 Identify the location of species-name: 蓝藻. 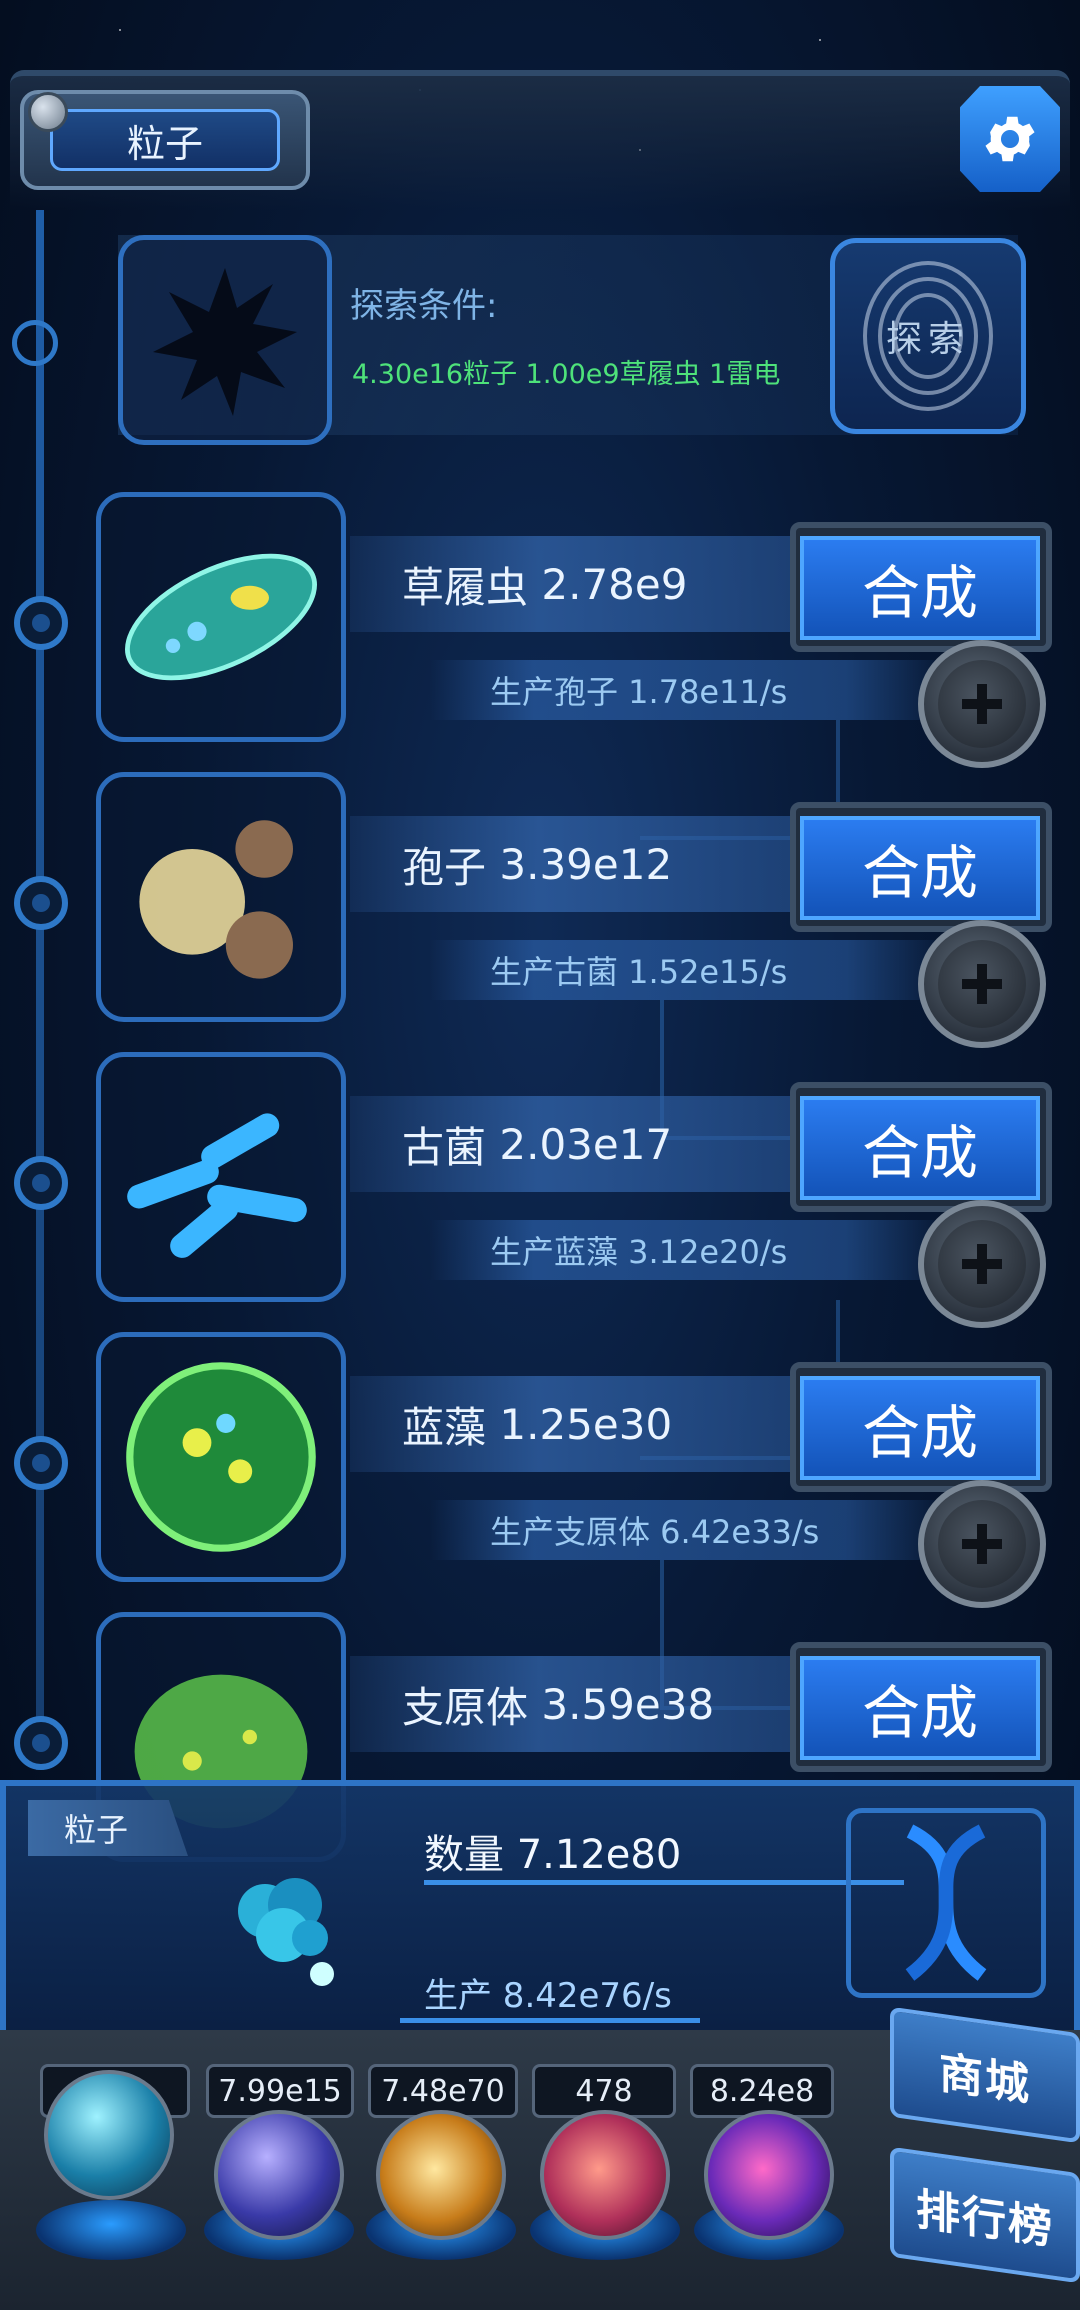
(444, 1427).